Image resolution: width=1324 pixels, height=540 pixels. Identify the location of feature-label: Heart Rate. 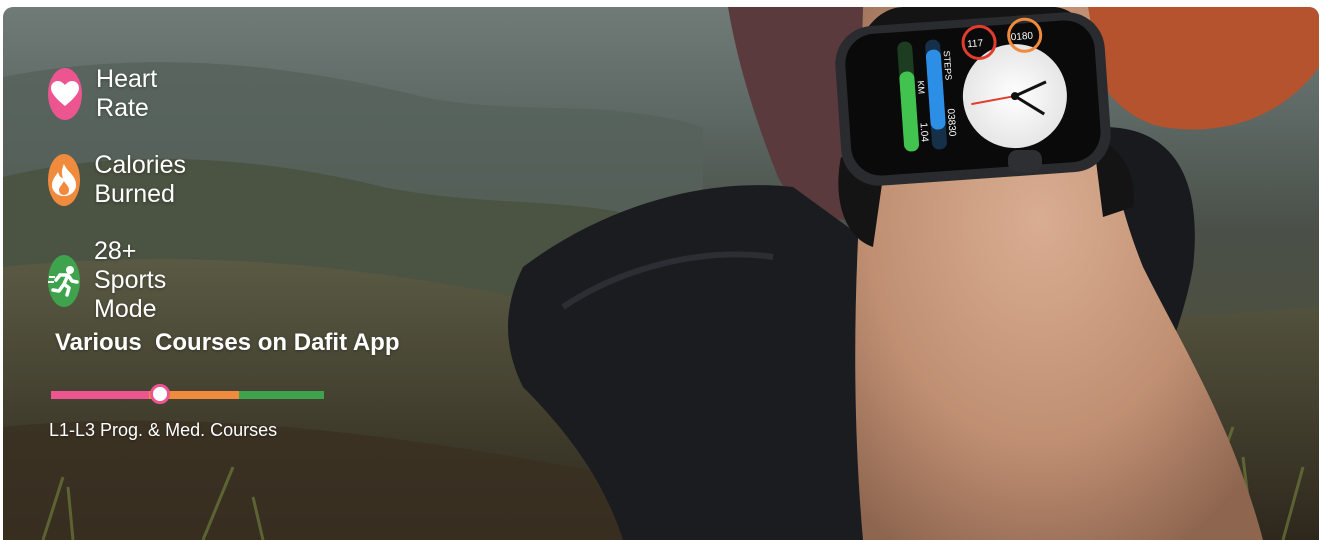
(127, 93).